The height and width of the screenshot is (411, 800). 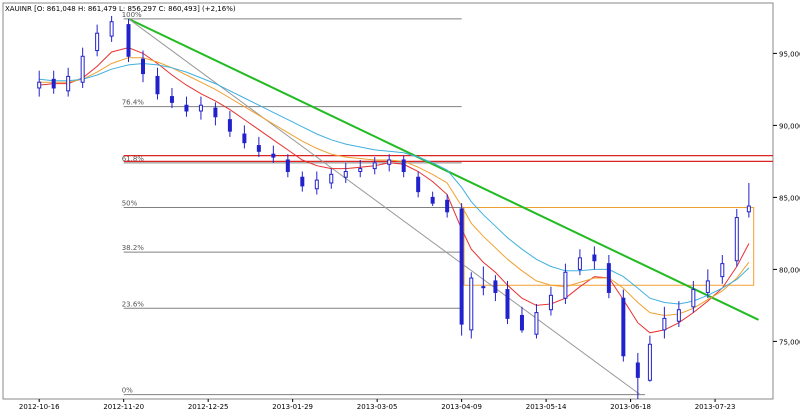 I want to click on x-axis-tick-label: 2013-01-29, so click(x=292, y=407).